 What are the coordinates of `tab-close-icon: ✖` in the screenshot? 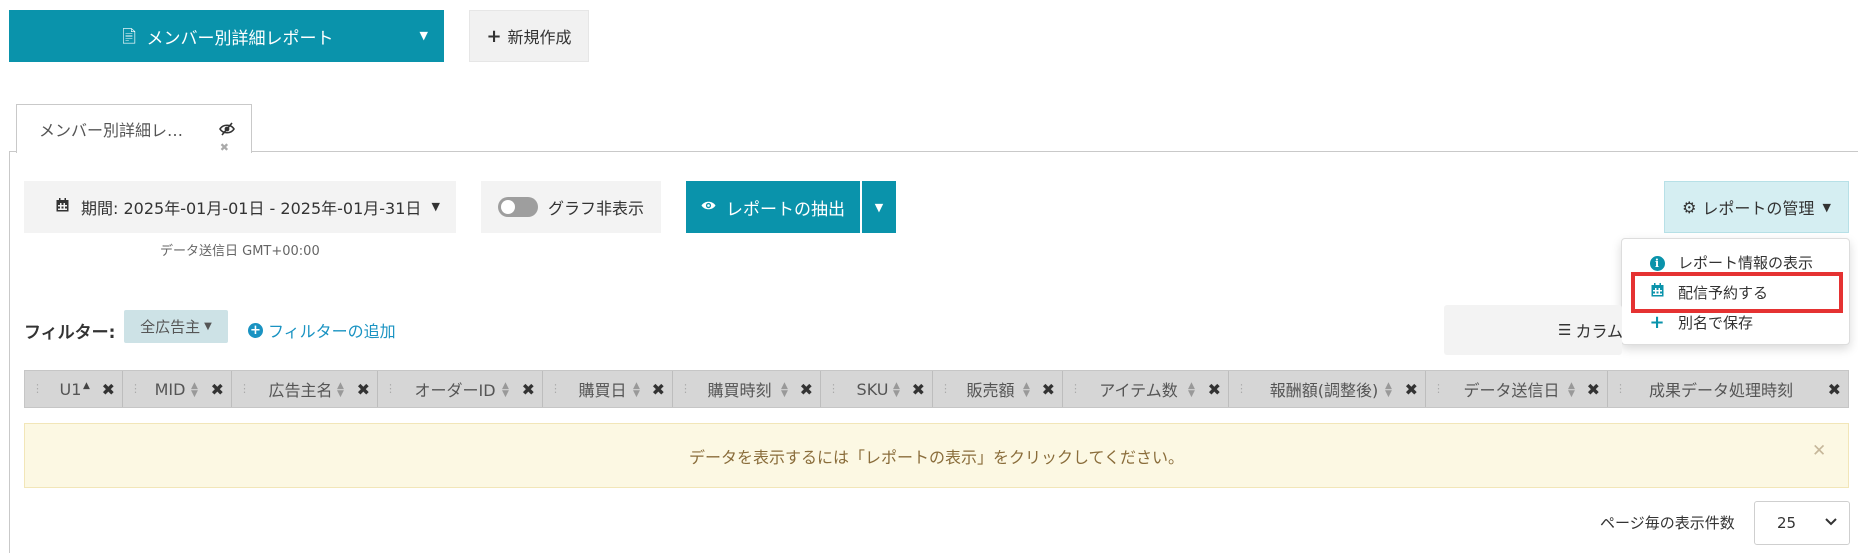 It's located at (224, 147).